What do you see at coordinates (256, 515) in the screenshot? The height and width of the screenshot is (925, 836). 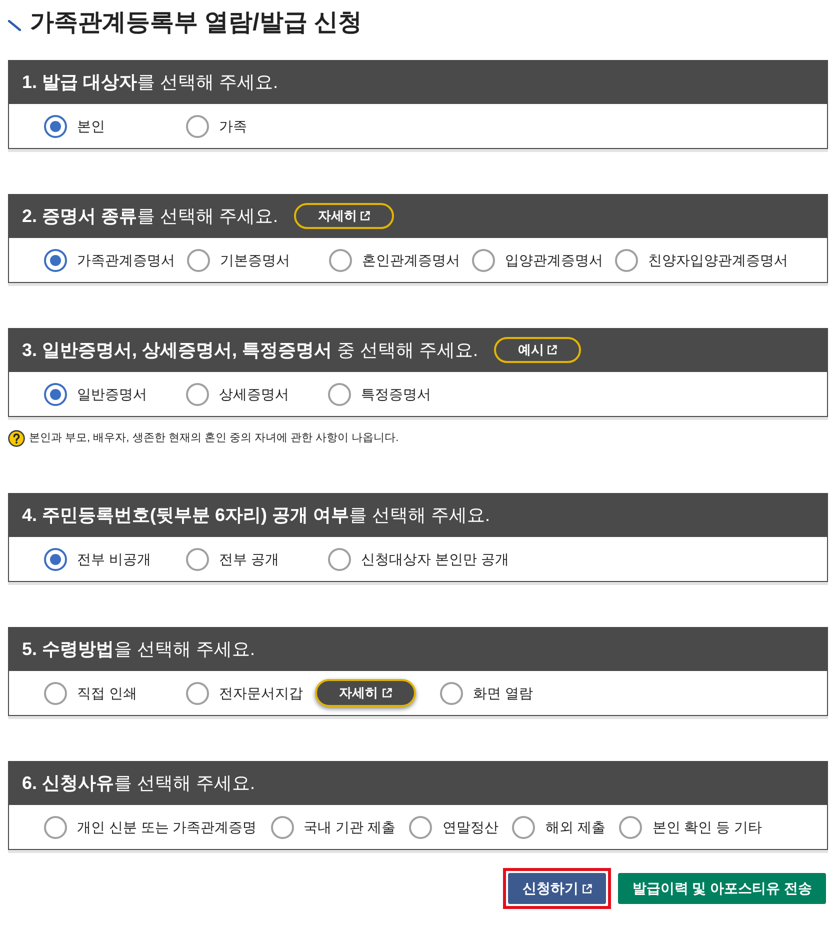 I see `section-title: 4. 주민등록번호(뒷부분 6자리) 공개 여부를 선택해 주세요.` at bounding box center [256, 515].